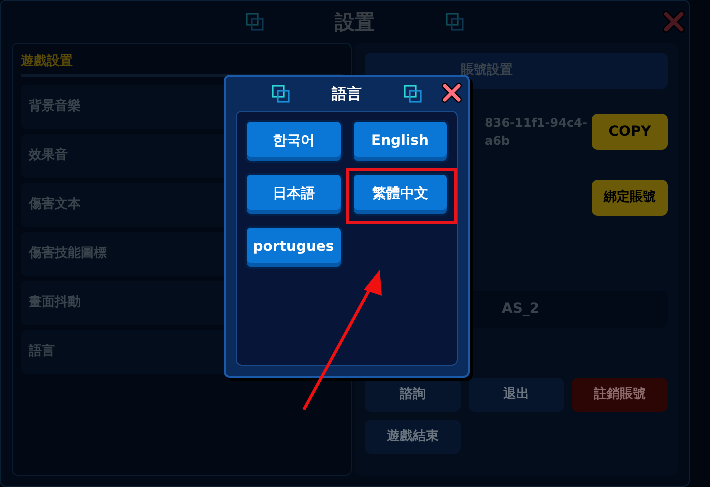  What do you see at coordinates (413, 395) in the screenshot?
I see `account-button: 諮詢` at bounding box center [413, 395].